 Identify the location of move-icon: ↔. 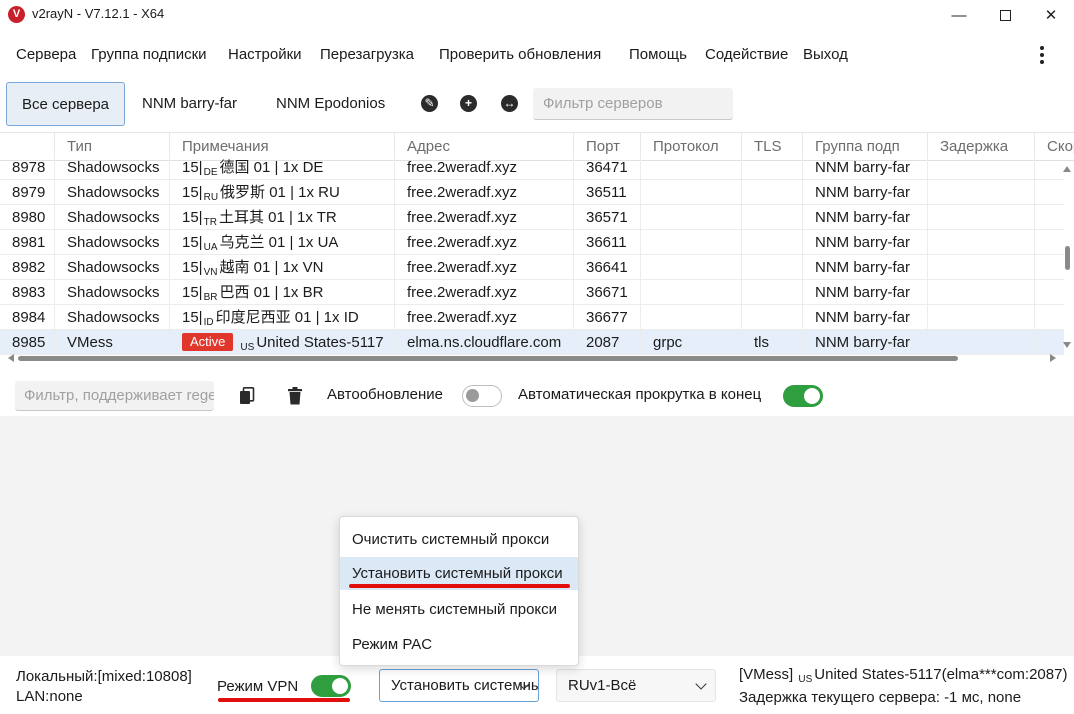
(509, 103).